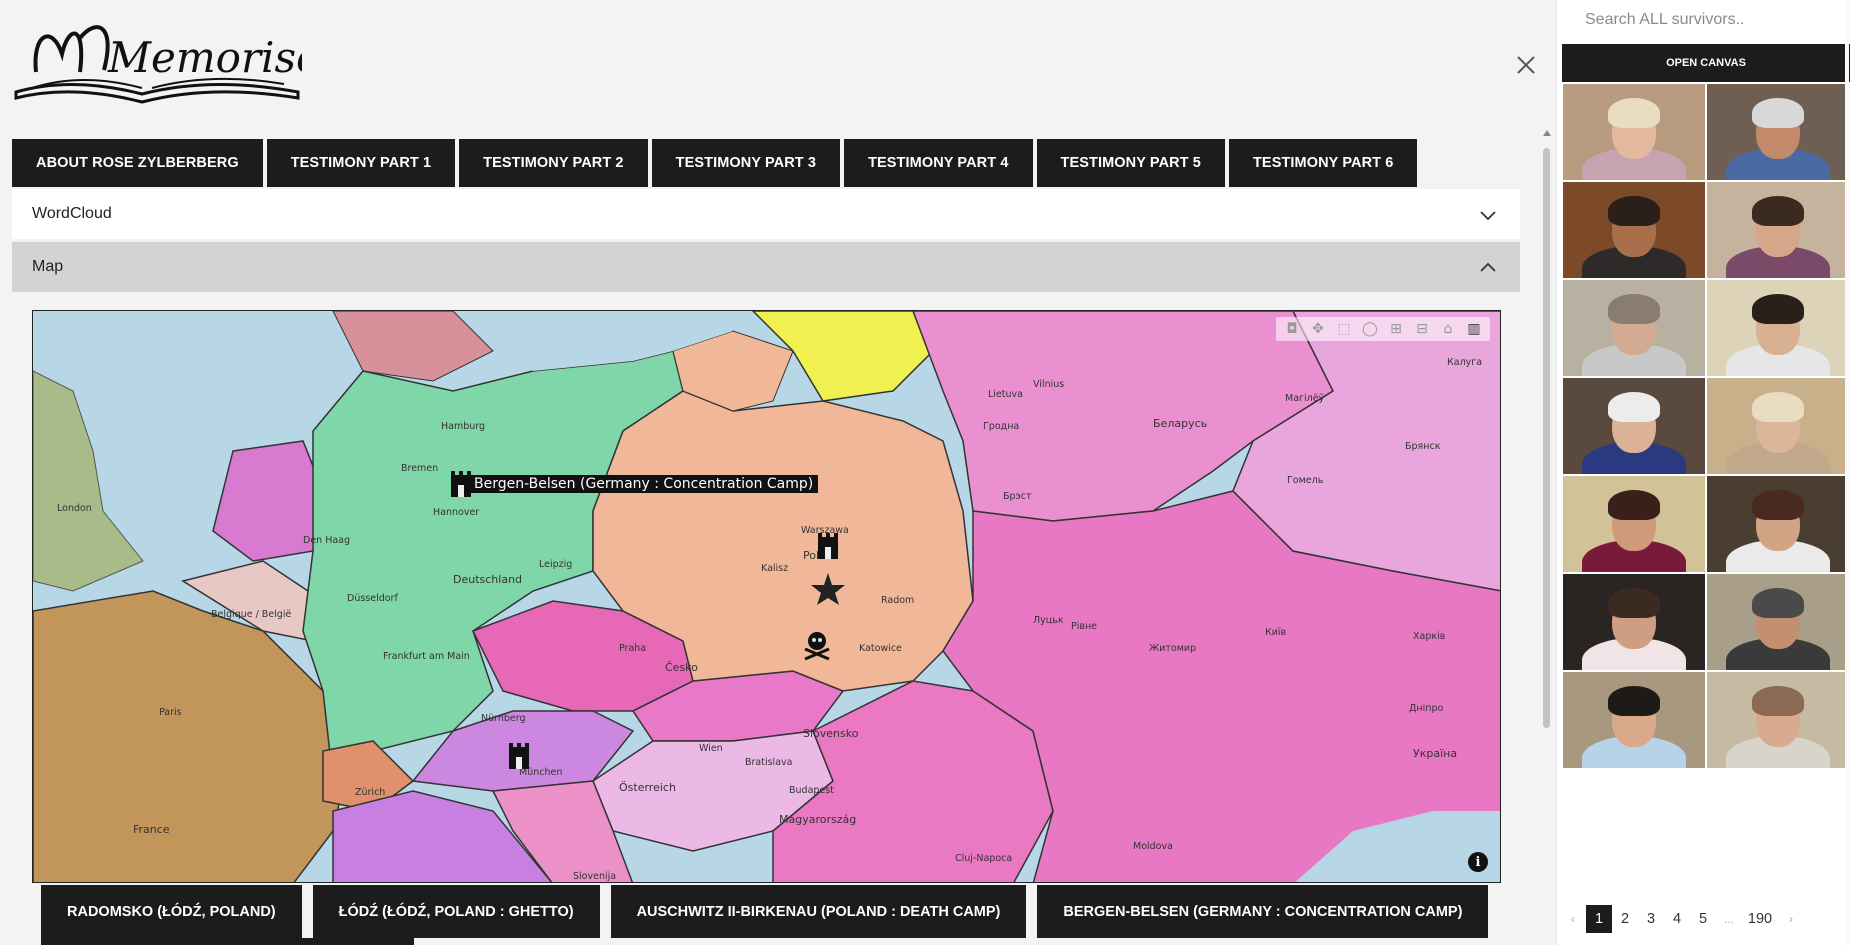 Image resolution: width=1863 pixels, height=945 pixels. Describe the element at coordinates (204, 57) in the screenshot. I see `logo-text: Memorise` at that location.